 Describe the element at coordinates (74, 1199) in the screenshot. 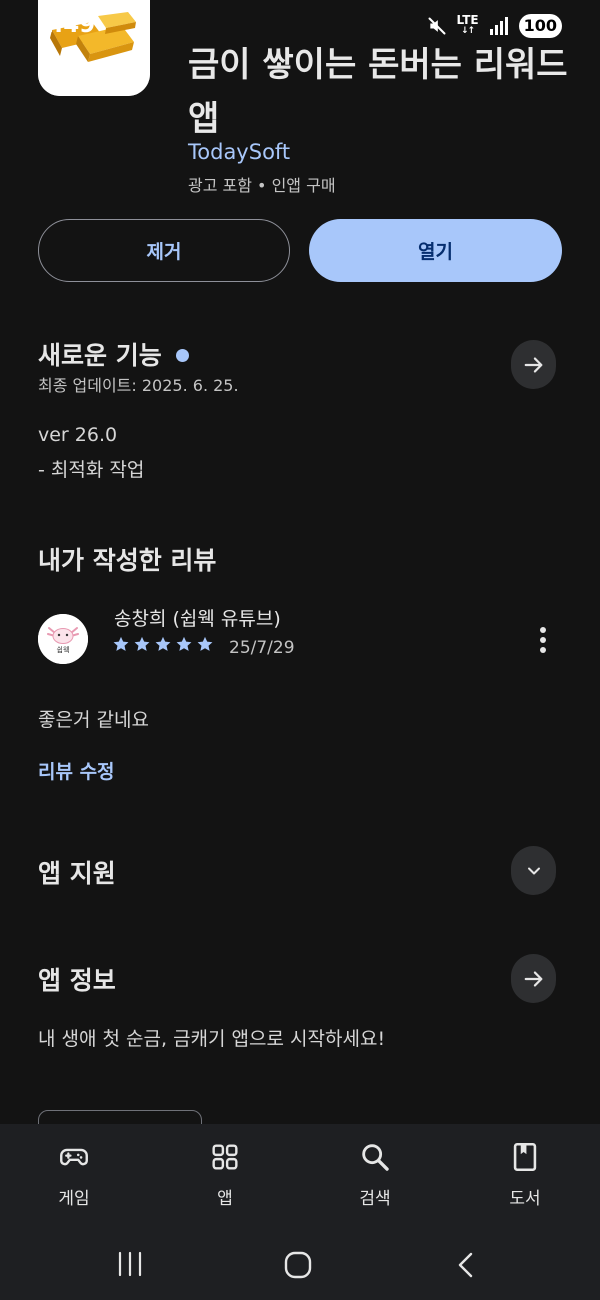

I see `nav-label-games: 게임` at that location.